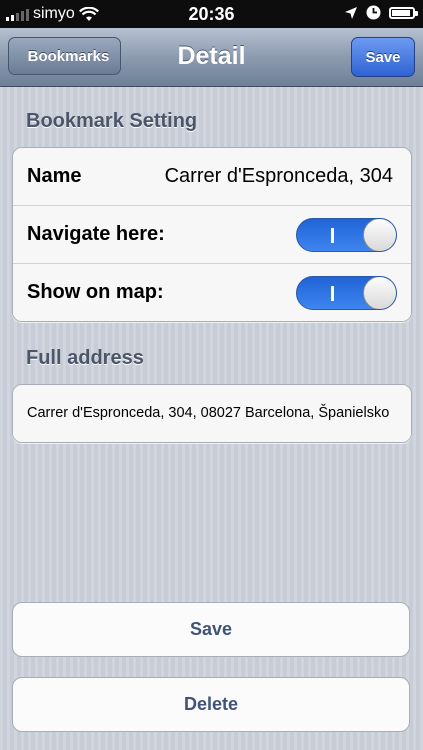 This screenshot has width=423, height=750. I want to click on navigation-bar: Bookmarks Detail Save, so click(211, 57).